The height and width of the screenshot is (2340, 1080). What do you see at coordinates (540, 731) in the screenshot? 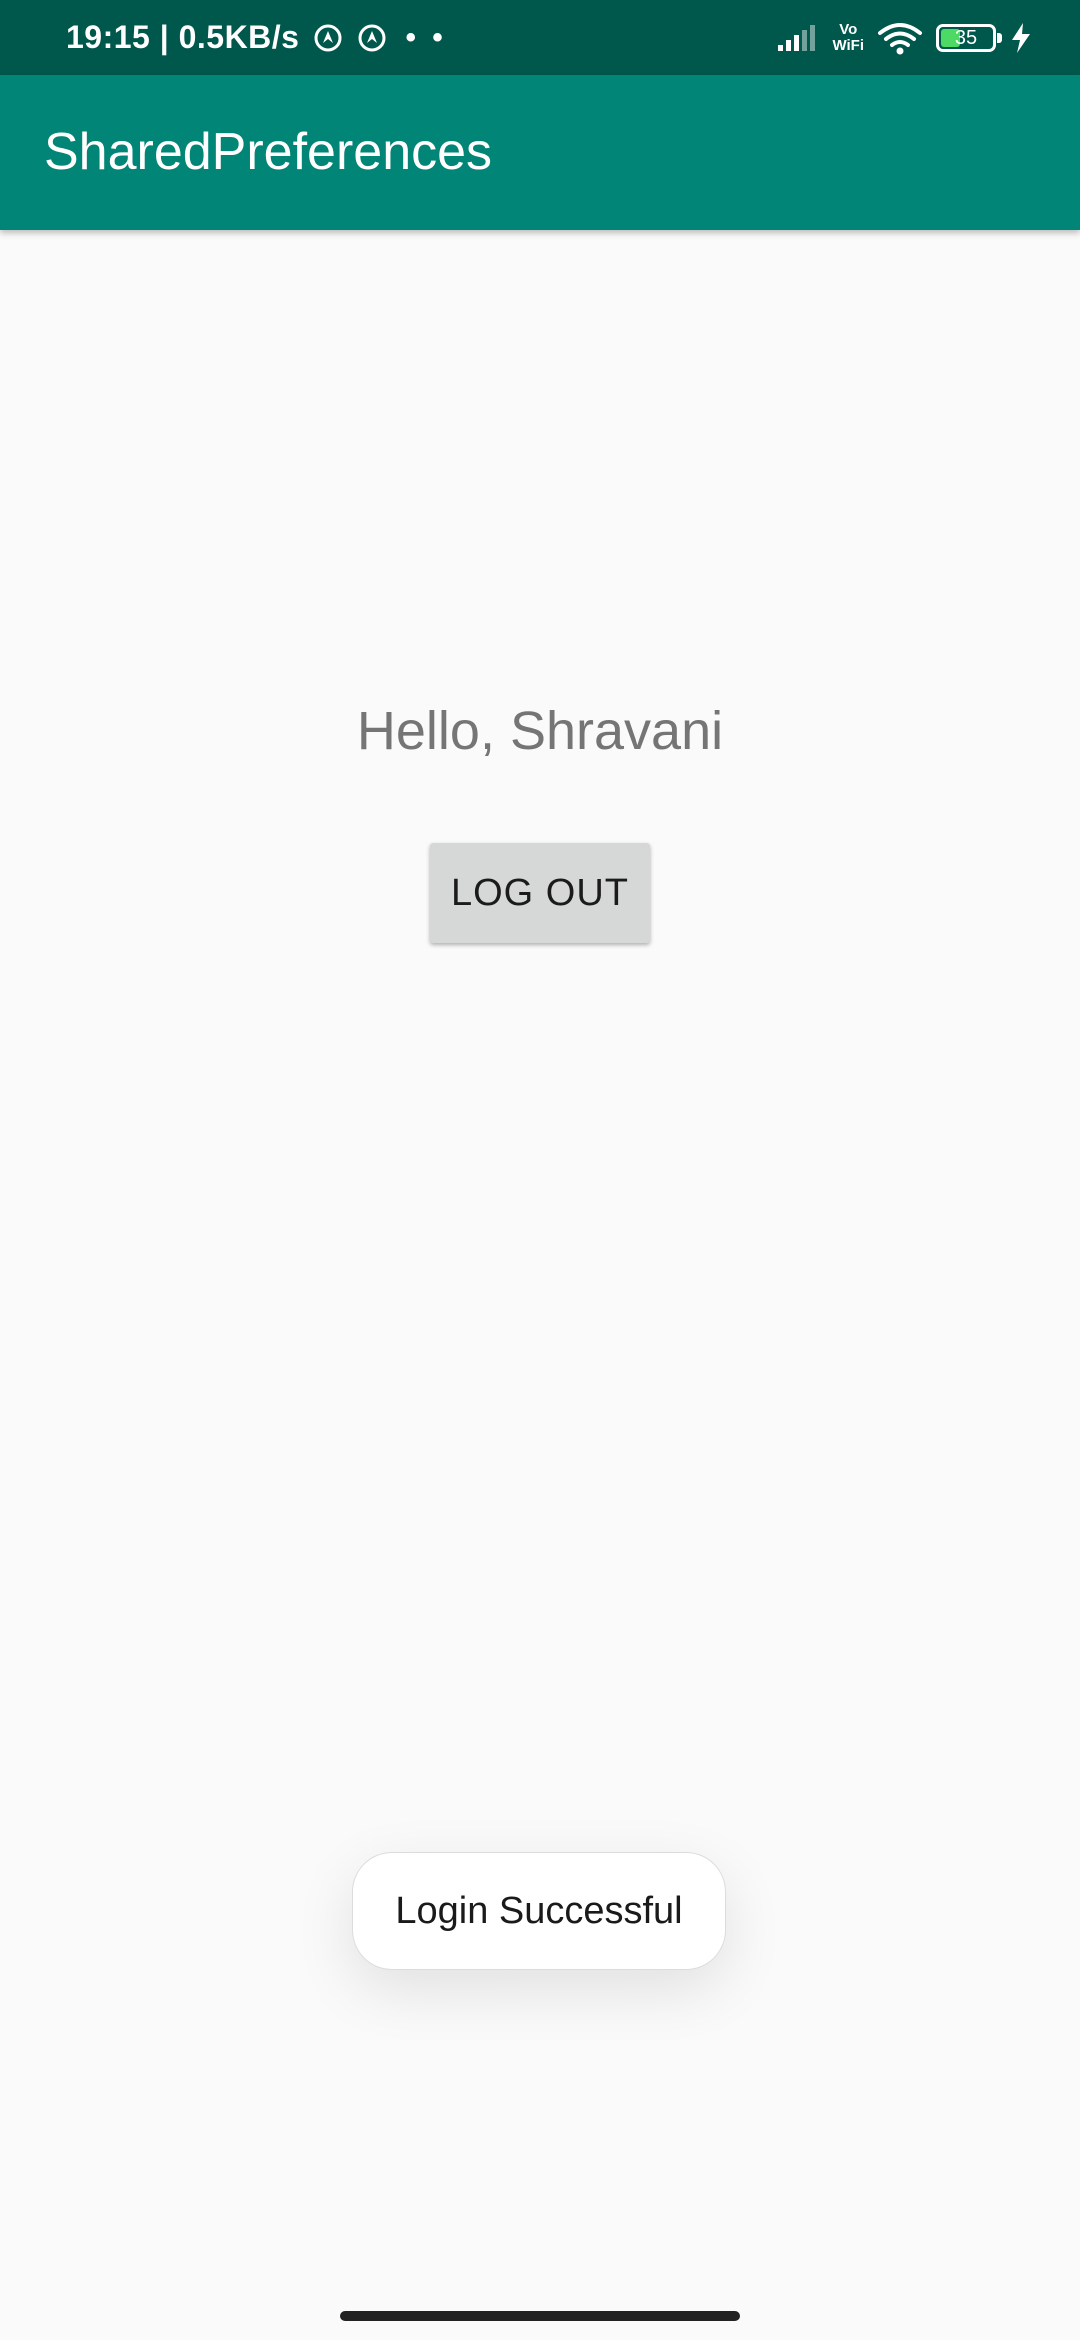
I see `greeting-text: Hello, Shravani` at bounding box center [540, 731].